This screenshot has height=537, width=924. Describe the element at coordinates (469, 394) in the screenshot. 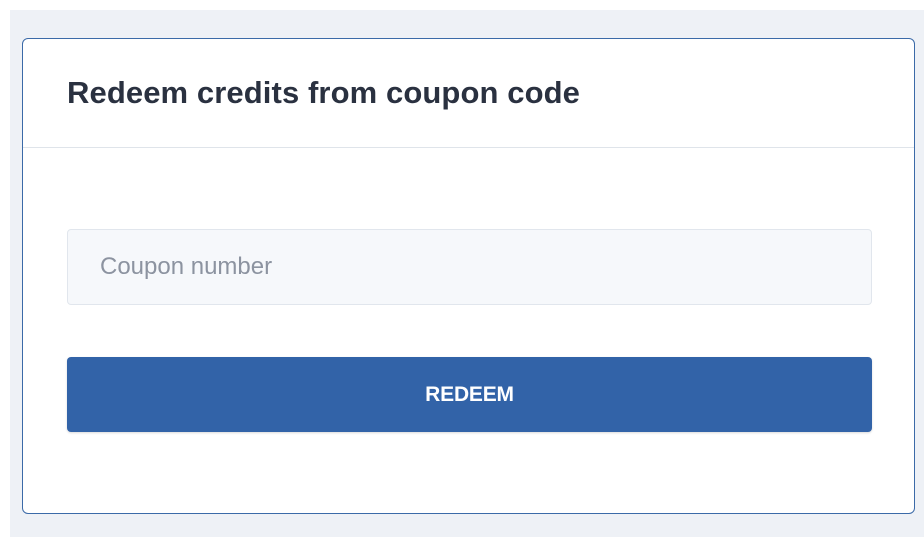

I see `redeem-button: REDEEM` at that location.